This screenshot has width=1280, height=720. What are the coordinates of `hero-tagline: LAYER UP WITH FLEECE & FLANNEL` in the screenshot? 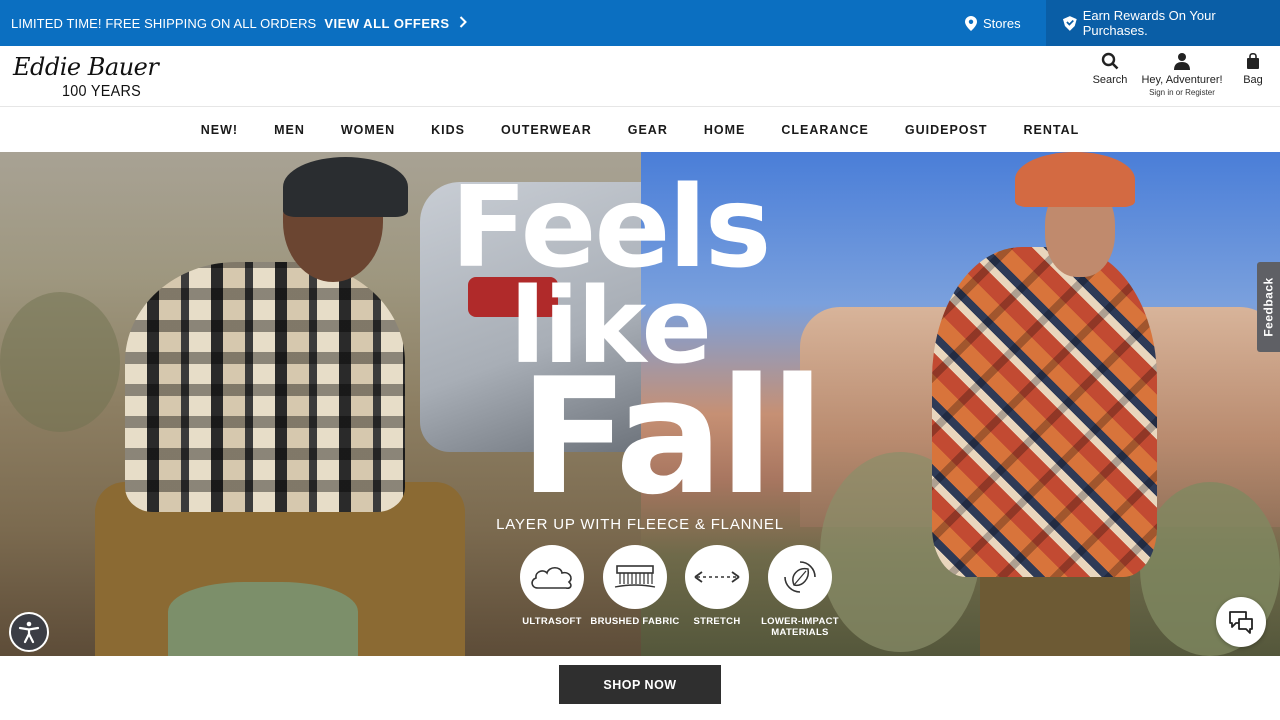 It's located at (640, 524).